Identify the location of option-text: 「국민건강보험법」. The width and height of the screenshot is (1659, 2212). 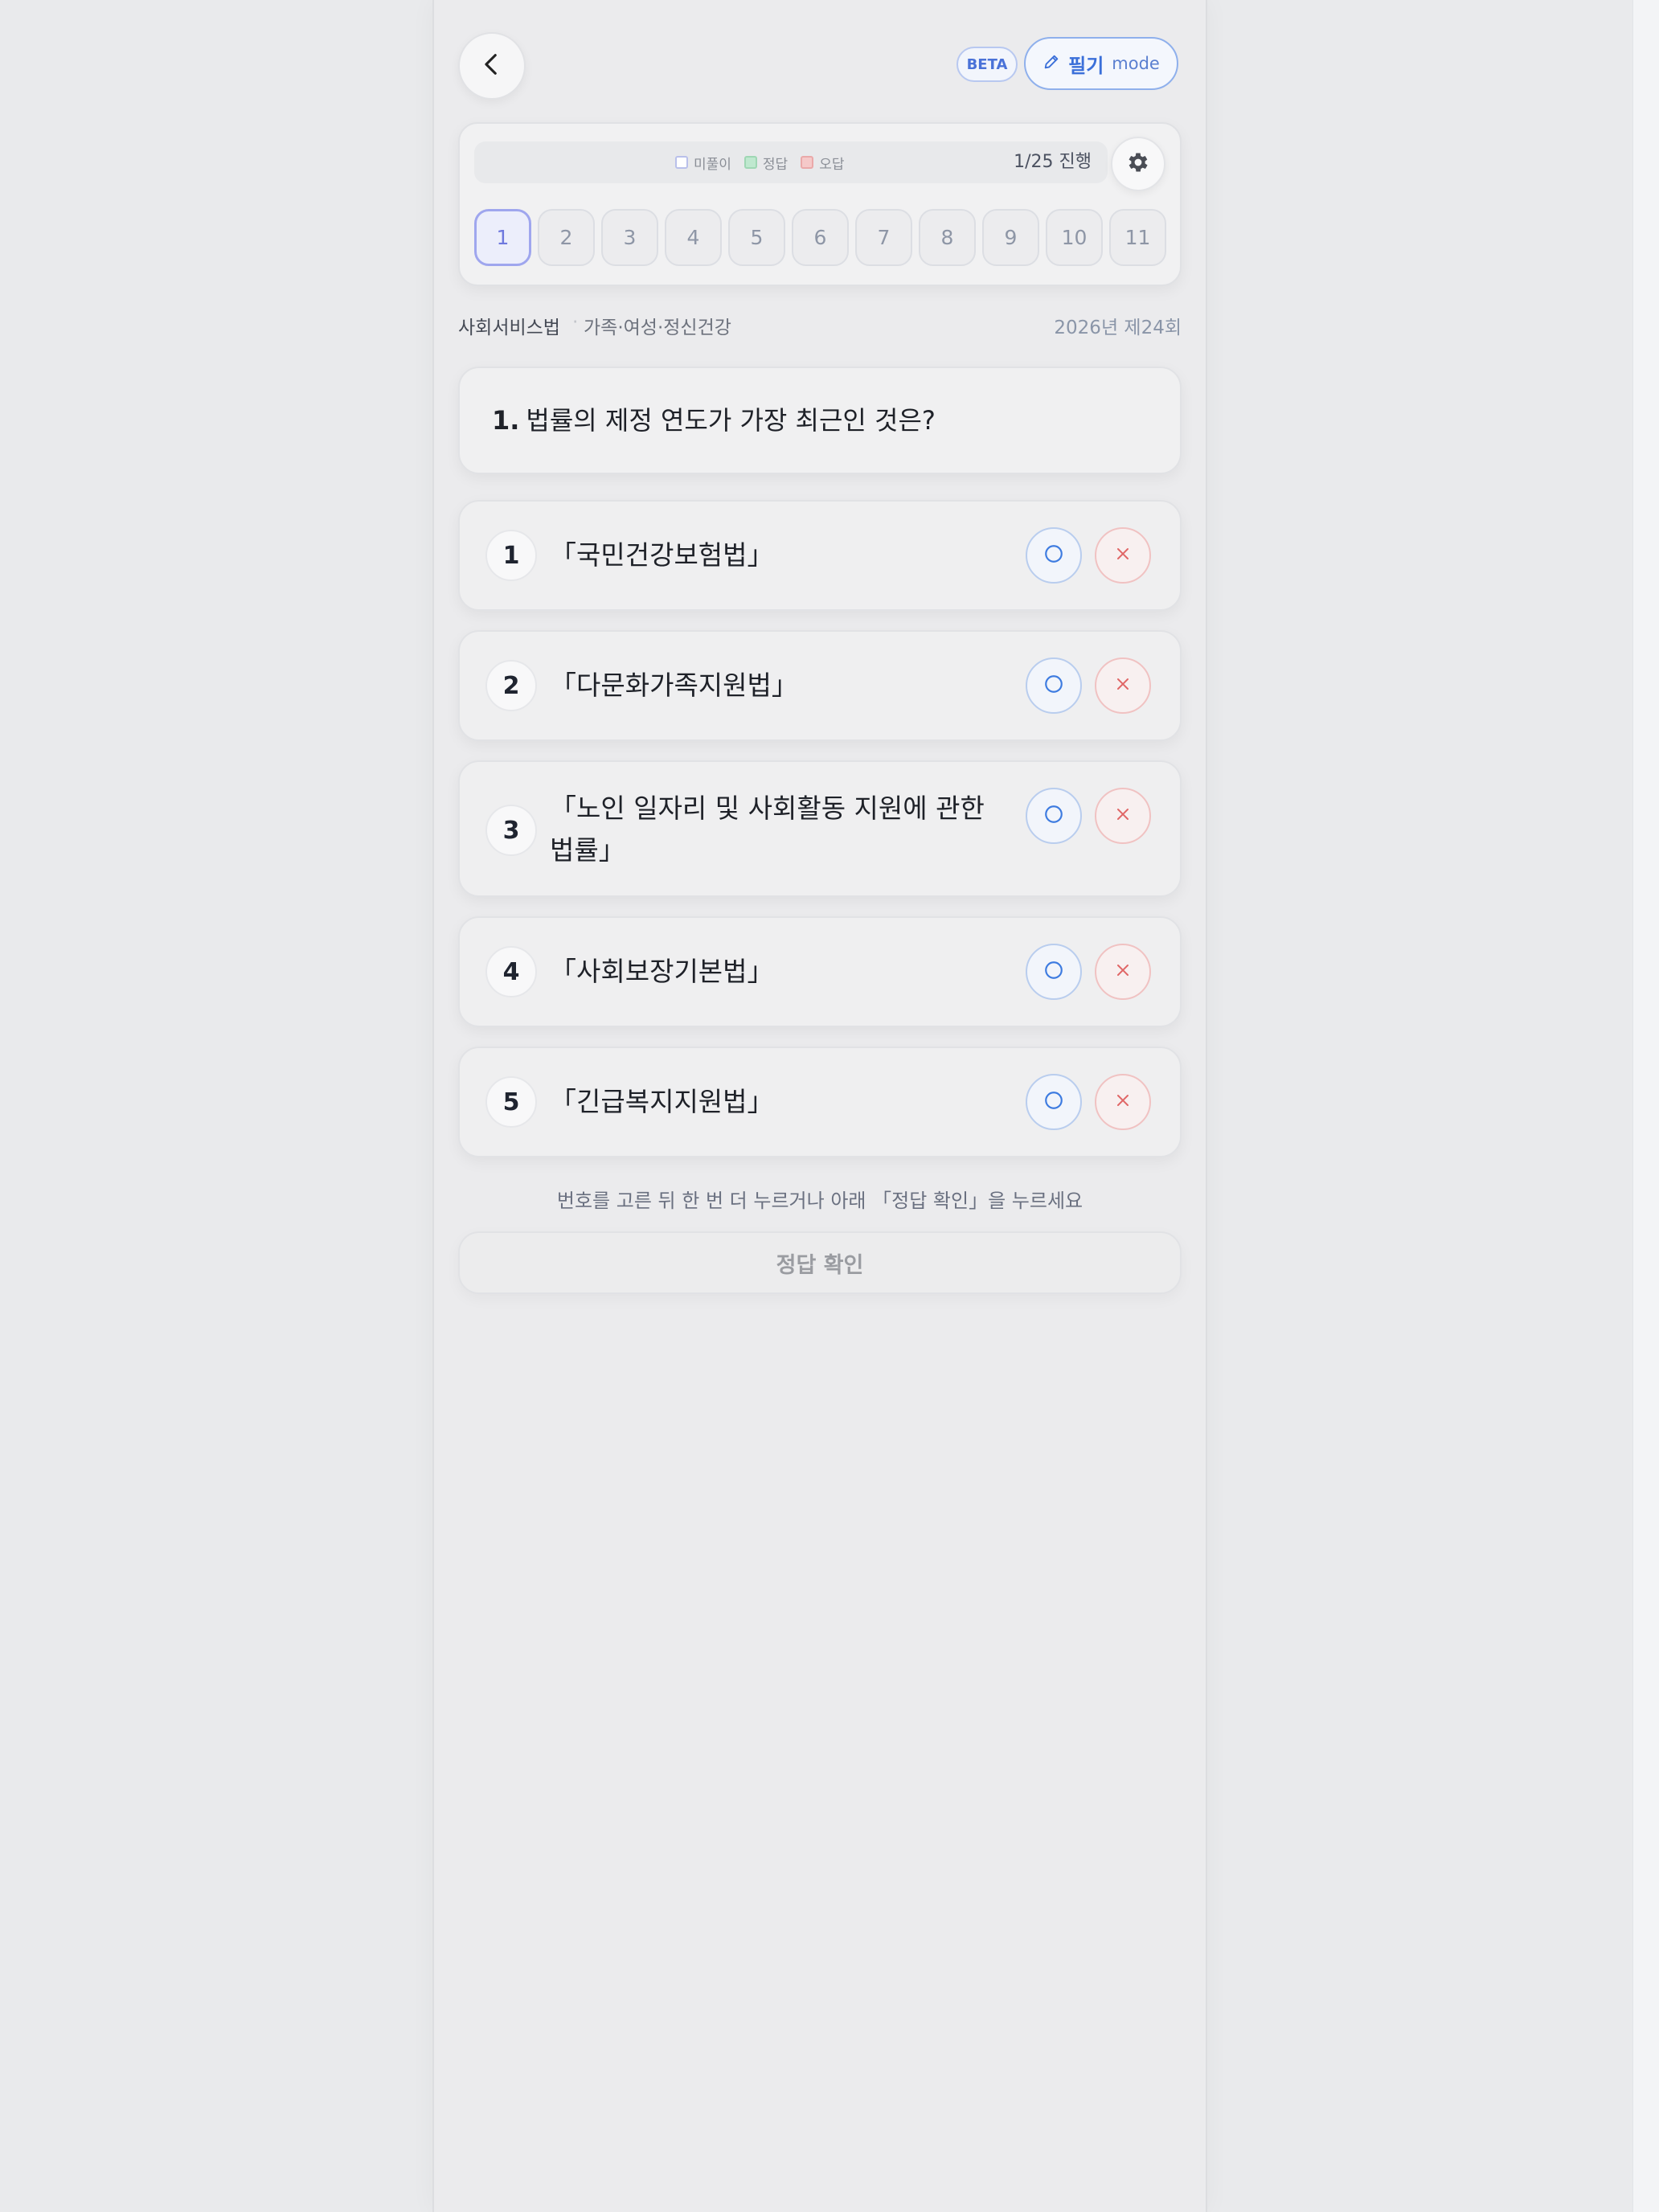
(662, 555).